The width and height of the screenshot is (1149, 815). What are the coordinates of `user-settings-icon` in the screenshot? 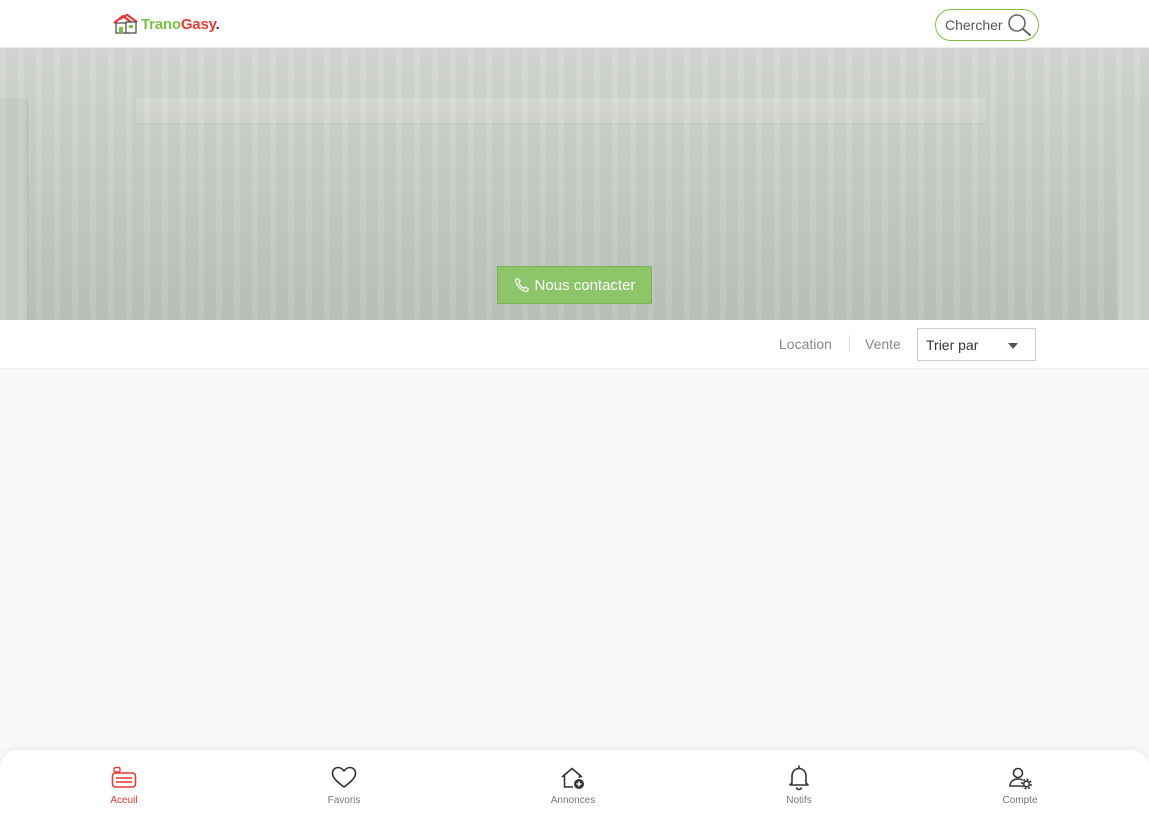 It's located at (1020, 778).